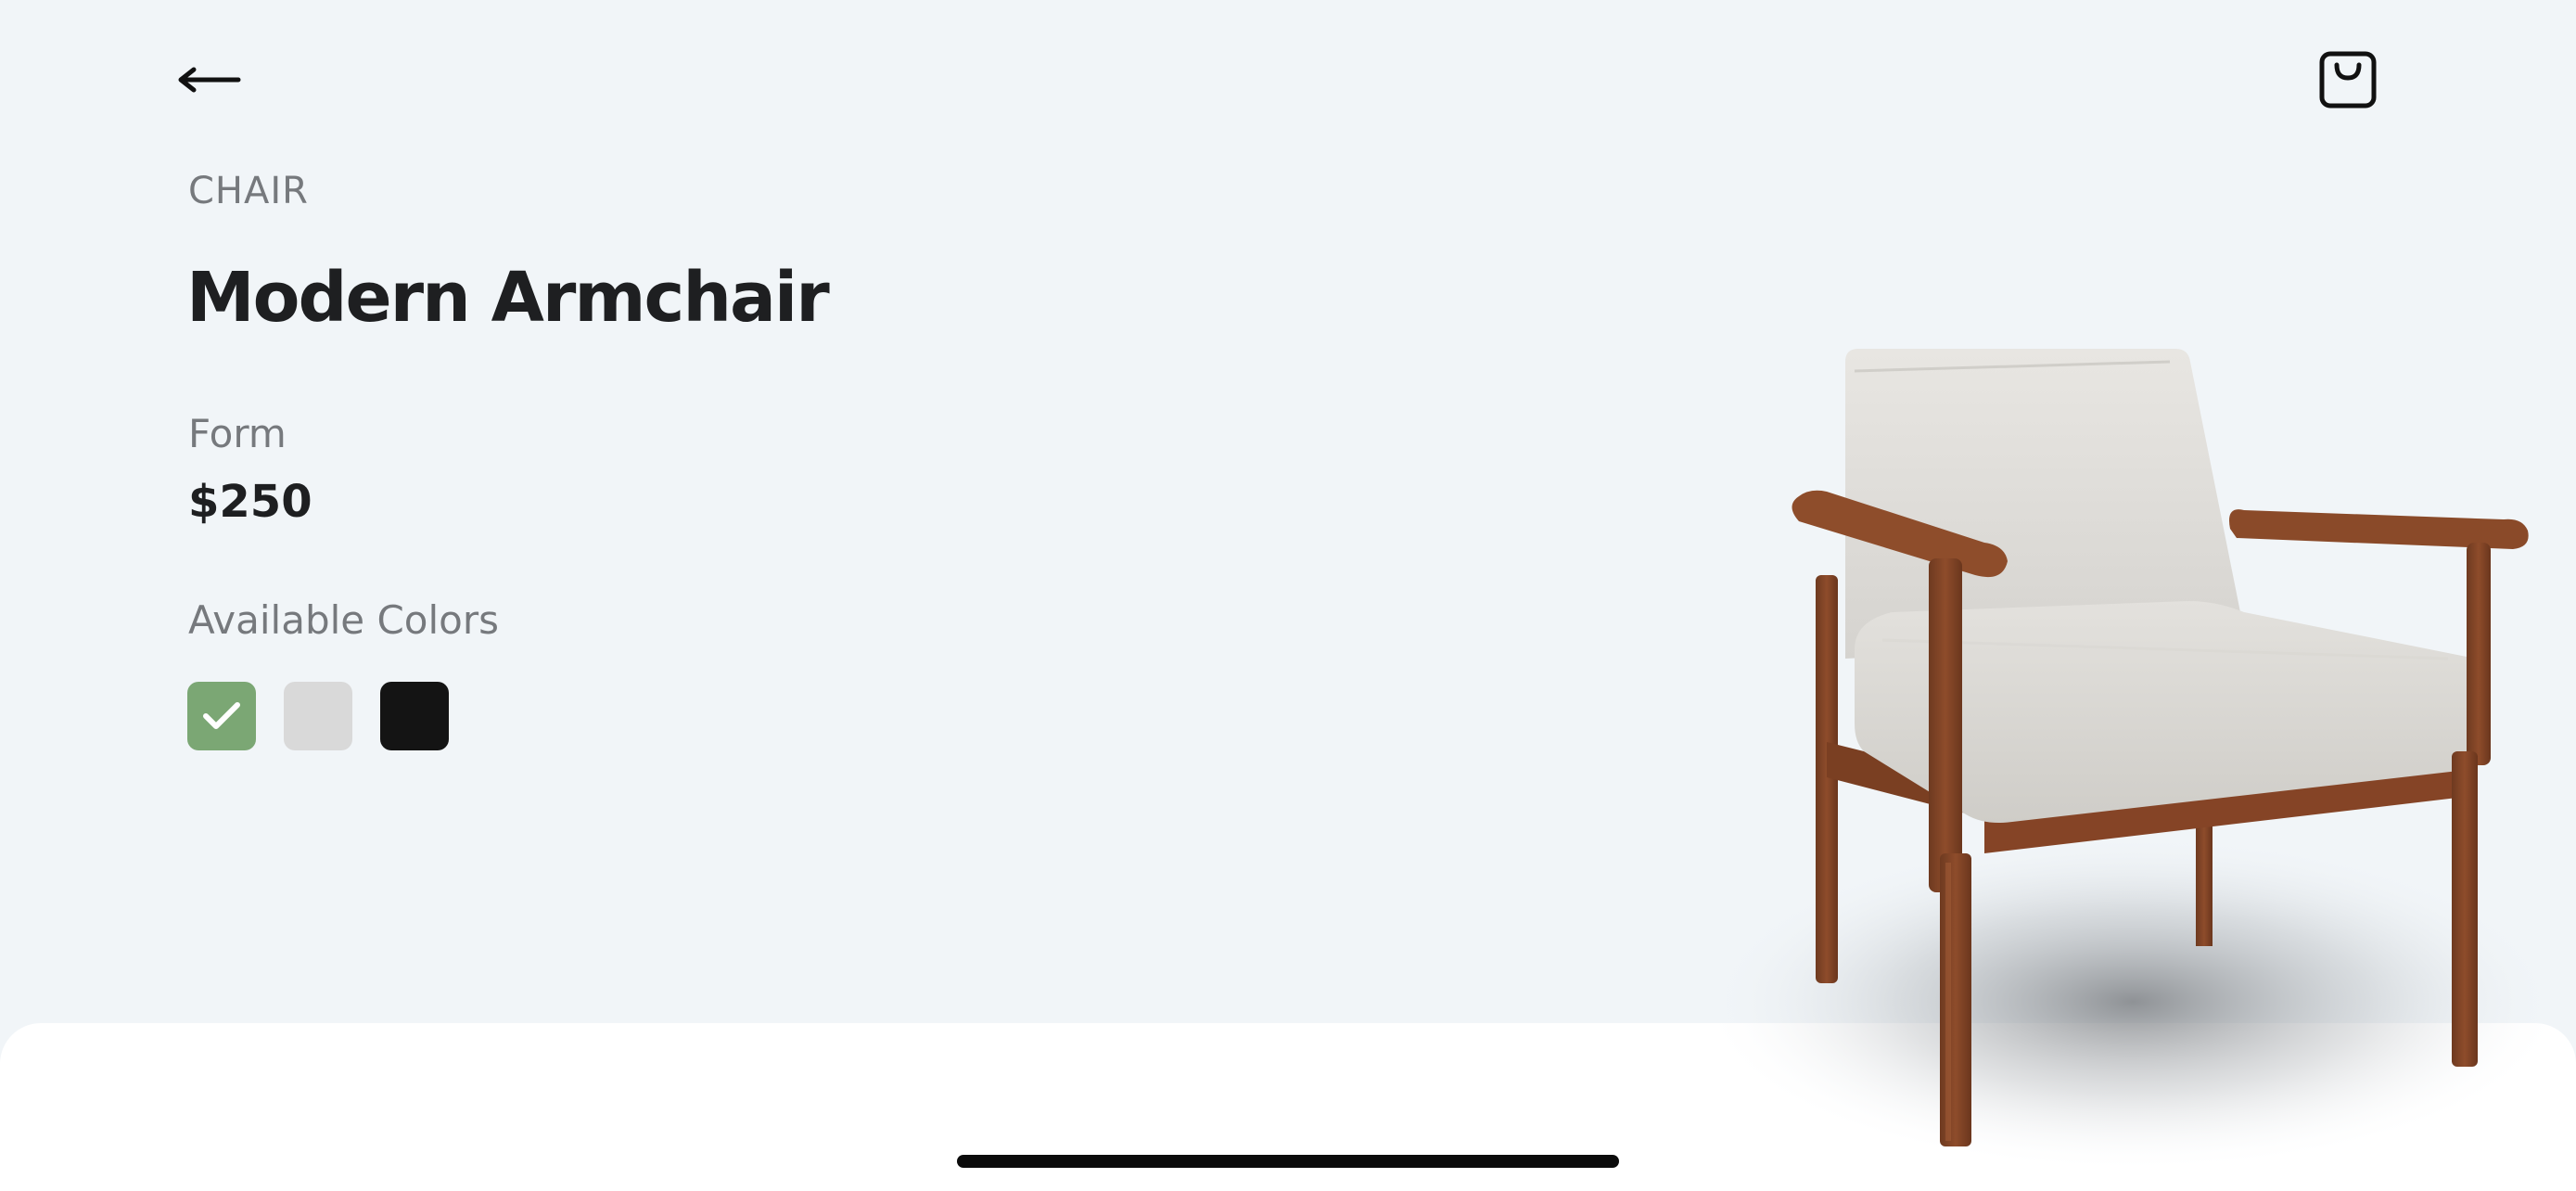 This screenshot has height=1191, width=2576. Describe the element at coordinates (250, 502) in the screenshot. I see `product-price: $250` at that location.